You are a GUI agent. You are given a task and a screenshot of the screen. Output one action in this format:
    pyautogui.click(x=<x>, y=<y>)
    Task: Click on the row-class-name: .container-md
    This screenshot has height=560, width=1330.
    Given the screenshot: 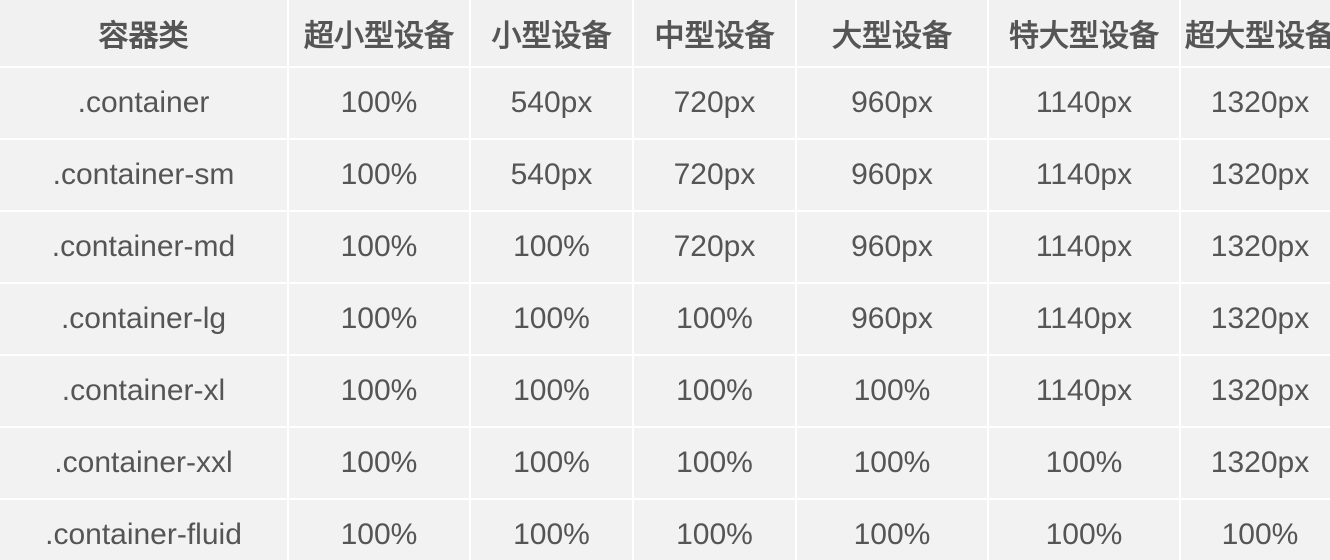 What is the action you would take?
    pyautogui.click(x=144, y=247)
    